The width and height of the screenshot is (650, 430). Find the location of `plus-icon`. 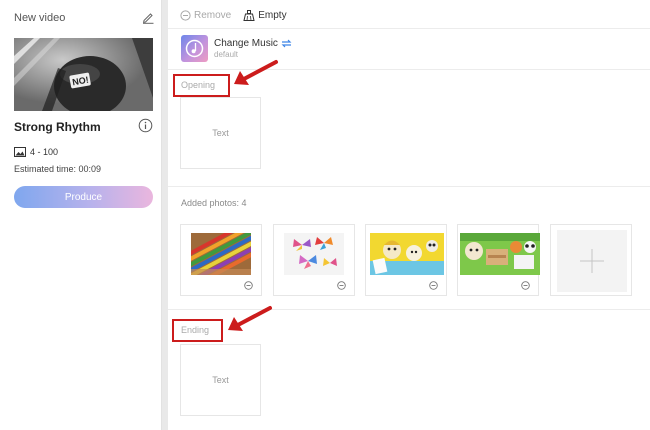

plus-icon is located at coordinates (592, 261).